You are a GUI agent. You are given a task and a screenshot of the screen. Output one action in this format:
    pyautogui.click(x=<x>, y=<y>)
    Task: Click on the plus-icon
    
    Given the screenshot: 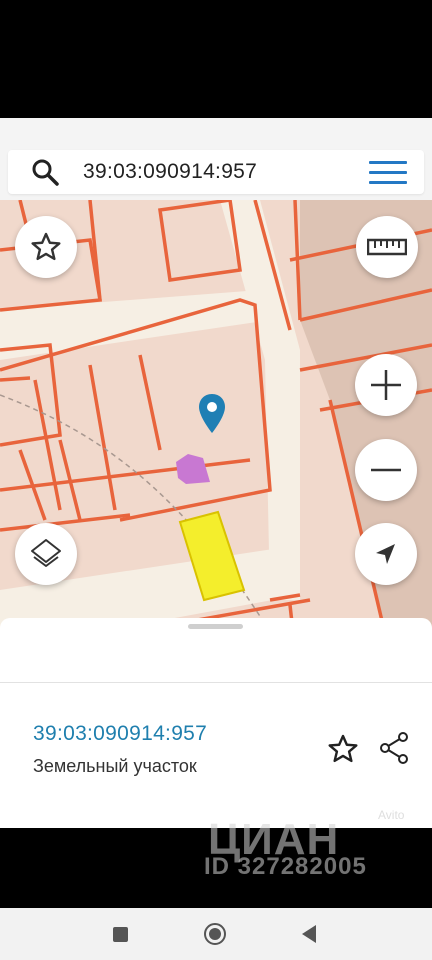 What is the action you would take?
    pyautogui.click(x=386, y=385)
    